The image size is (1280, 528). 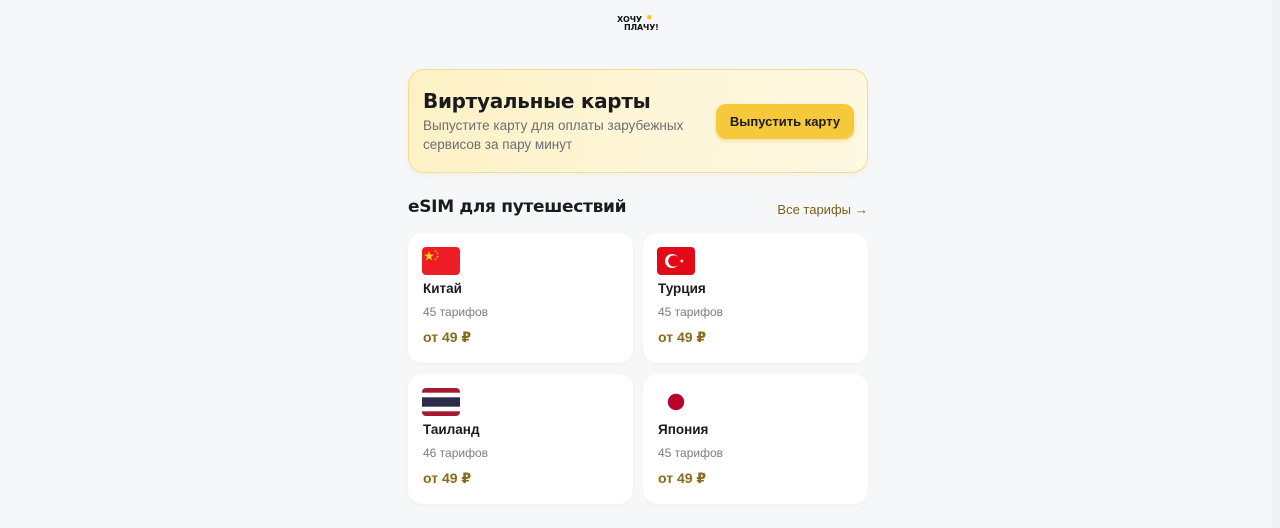 I want to click on card-tariffs-count: 46 тарифов, so click(x=456, y=453).